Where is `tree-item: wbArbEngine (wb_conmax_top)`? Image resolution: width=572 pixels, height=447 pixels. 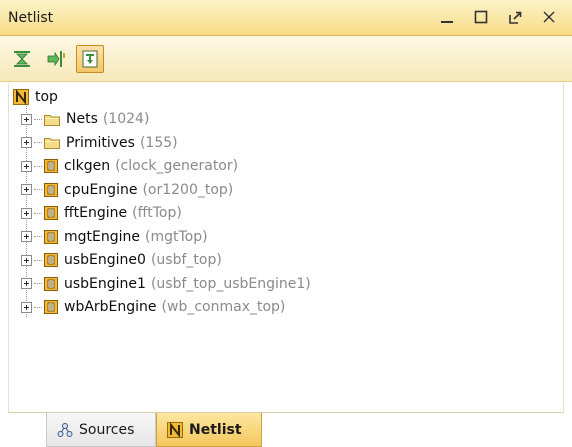 tree-item: wbArbEngine (wb_conmax_top) is located at coordinates (153, 307).